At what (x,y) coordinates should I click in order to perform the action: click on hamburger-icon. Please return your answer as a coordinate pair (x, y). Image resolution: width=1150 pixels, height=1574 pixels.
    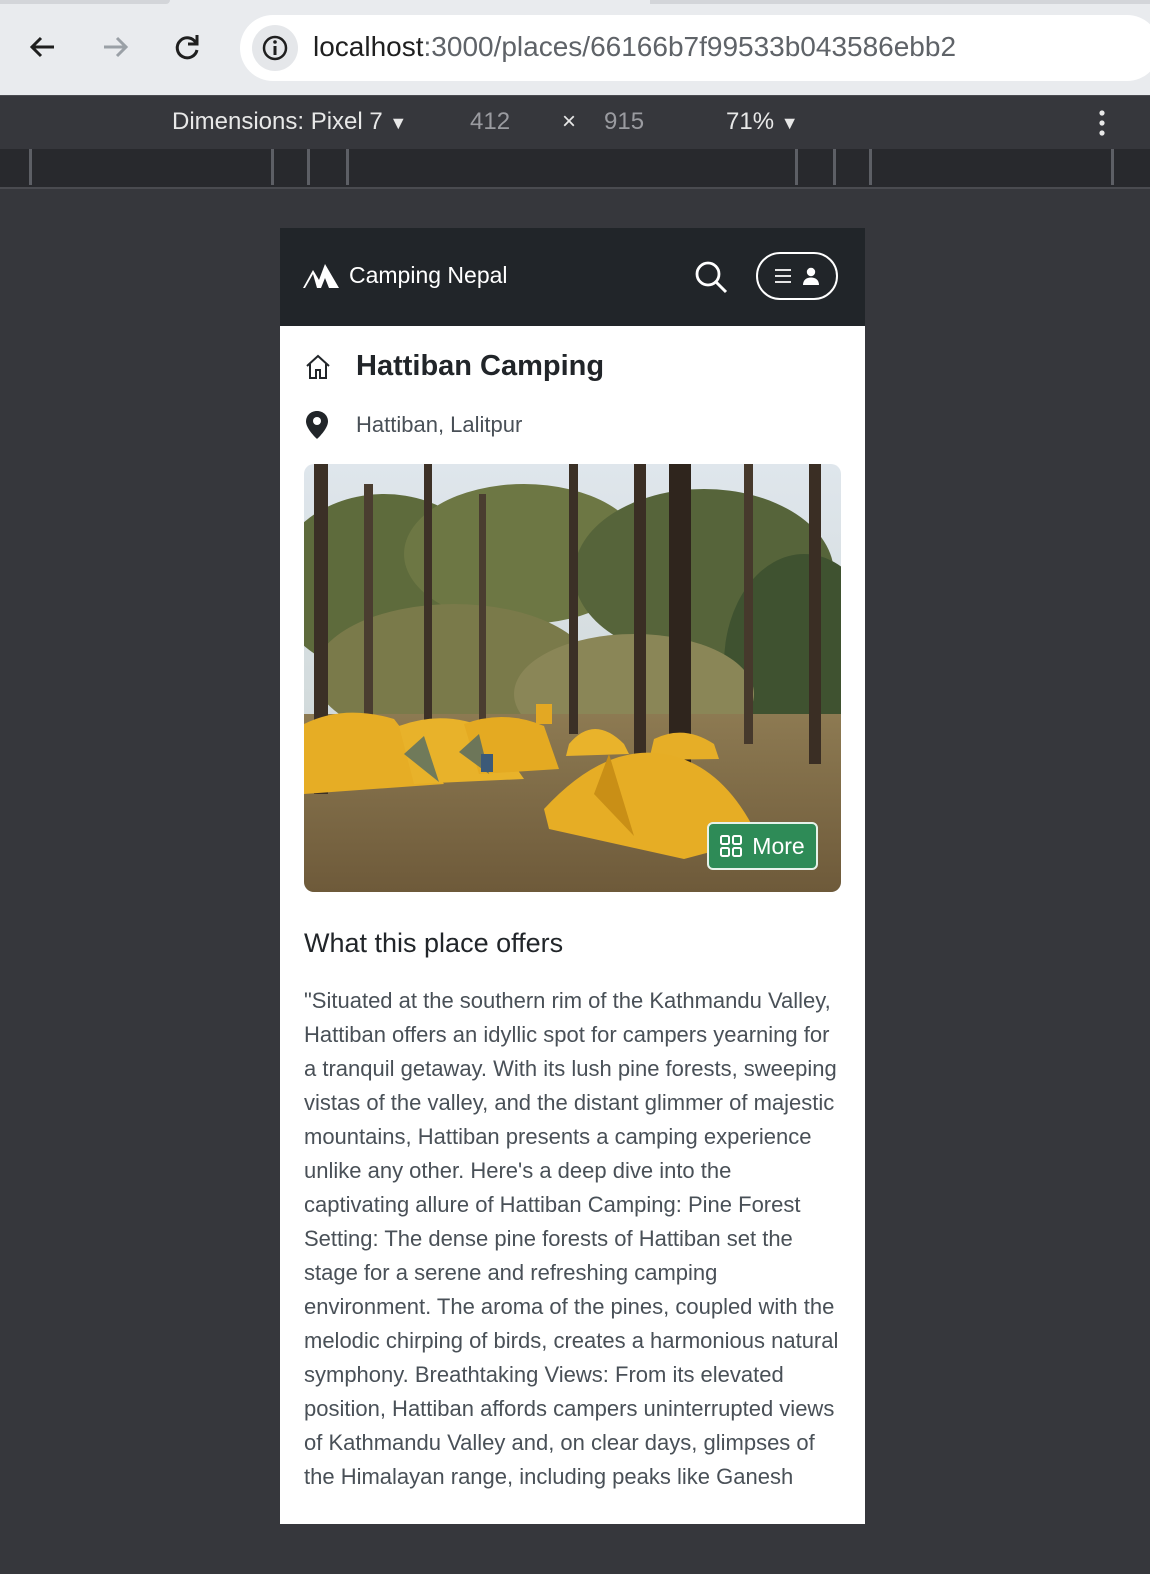
    Looking at the image, I should click on (783, 276).